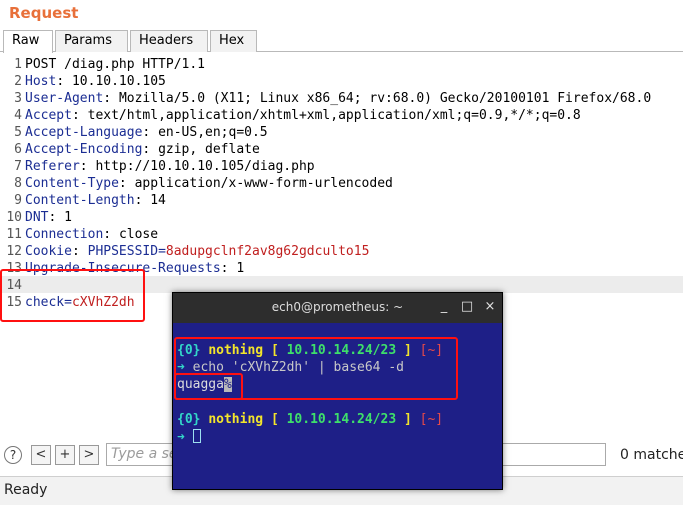 This screenshot has width=683, height=505. Describe the element at coordinates (14, 234) in the screenshot. I see `line-number: 11` at that location.